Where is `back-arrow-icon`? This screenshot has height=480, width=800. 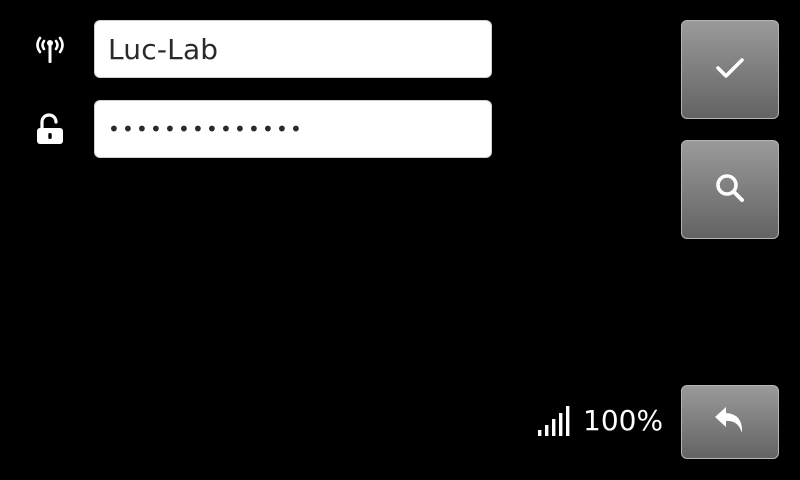 back-arrow-icon is located at coordinates (730, 422).